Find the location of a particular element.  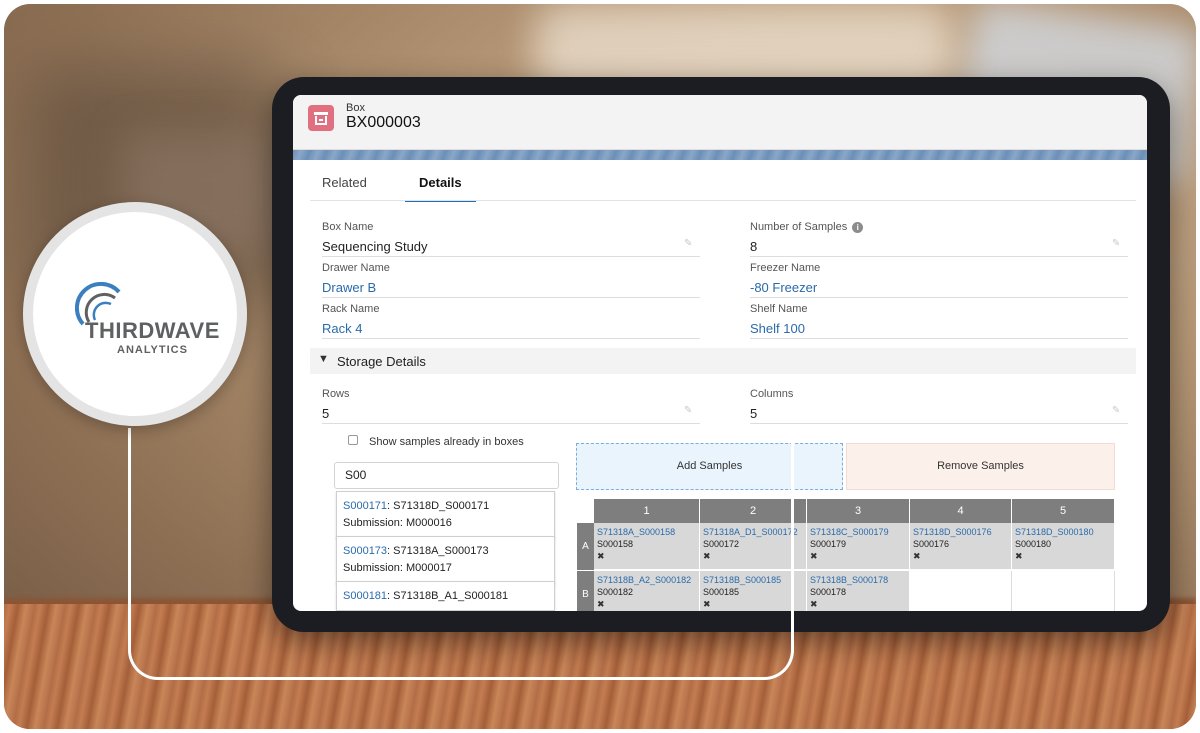

section-storage-details: ▼ Storage Details is located at coordinates (723, 361).